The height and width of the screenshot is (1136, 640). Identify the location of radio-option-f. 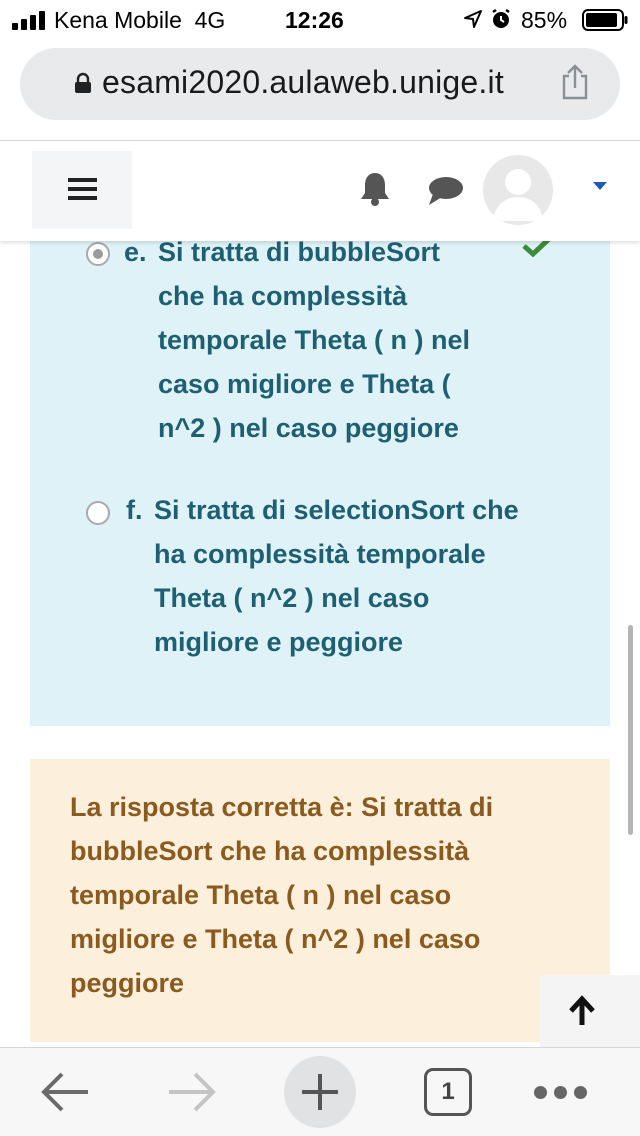
(98, 513).